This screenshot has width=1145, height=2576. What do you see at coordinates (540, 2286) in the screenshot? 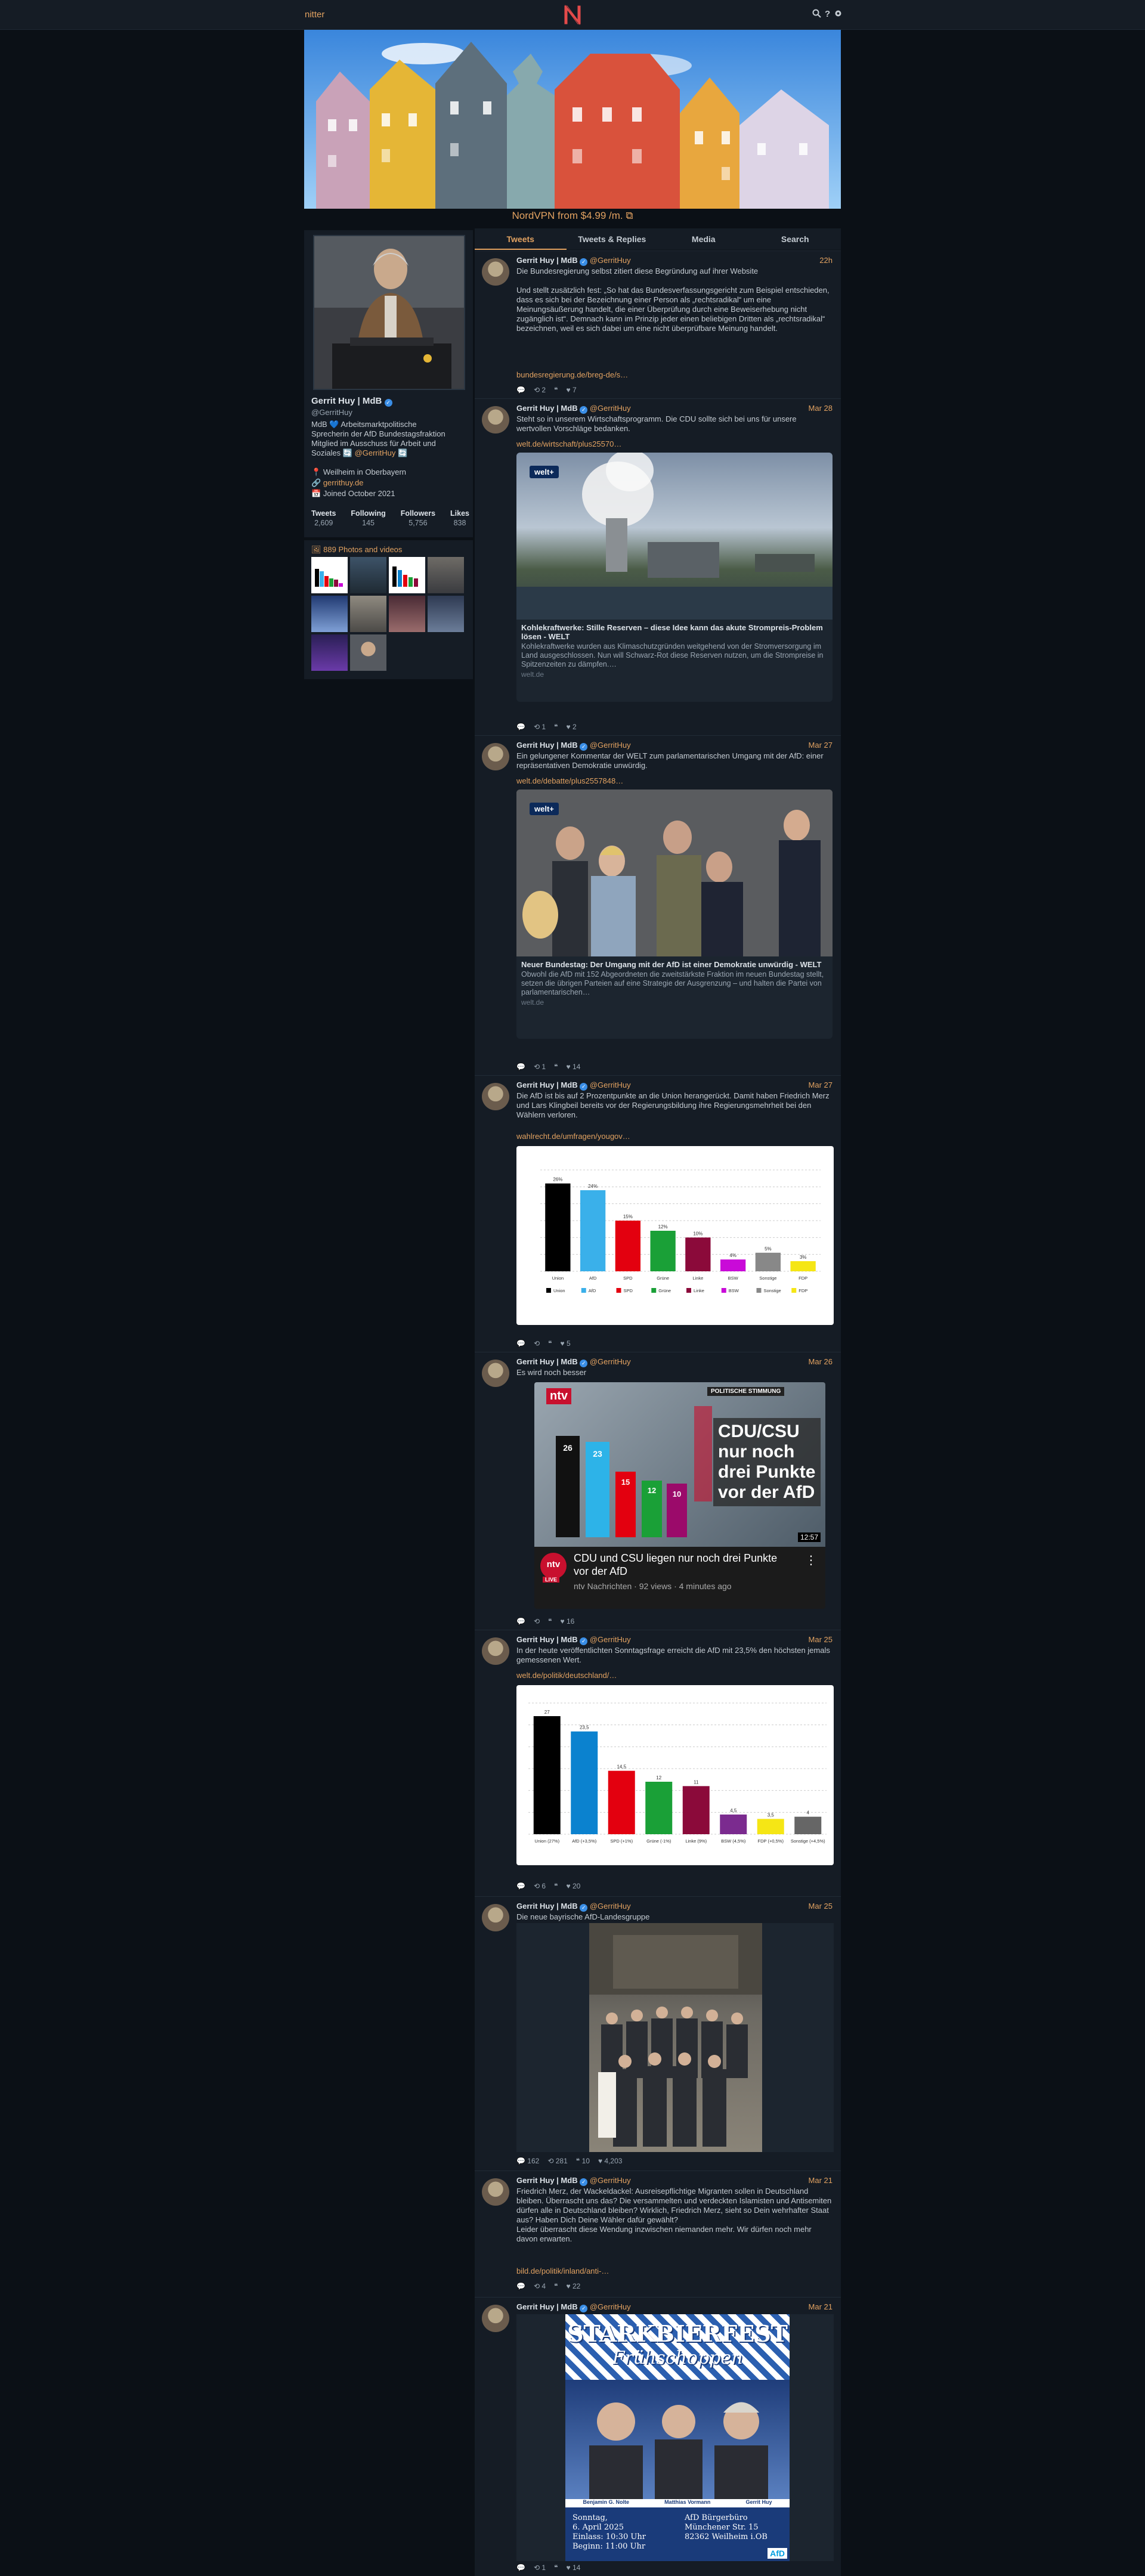
I see `retweet-stat: ⟲ 4` at bounding box center [540, 2286].